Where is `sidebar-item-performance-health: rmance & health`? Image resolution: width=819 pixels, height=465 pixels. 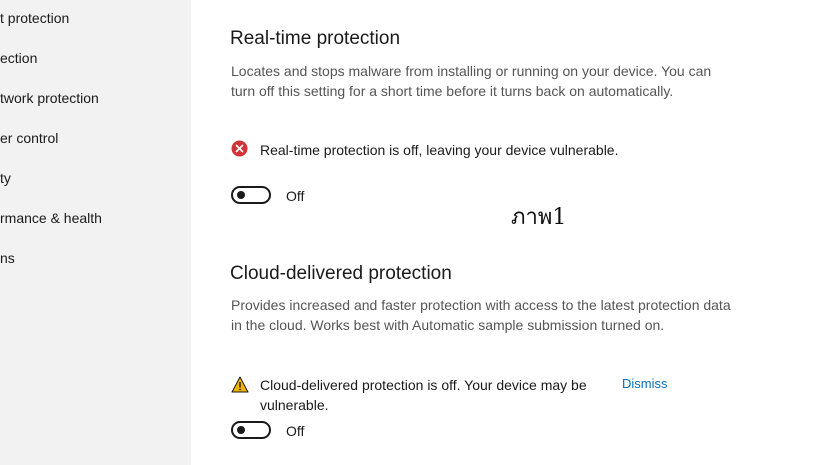 sidebar-item-performance-health: rmance & health is located at coordinates (95, 218).